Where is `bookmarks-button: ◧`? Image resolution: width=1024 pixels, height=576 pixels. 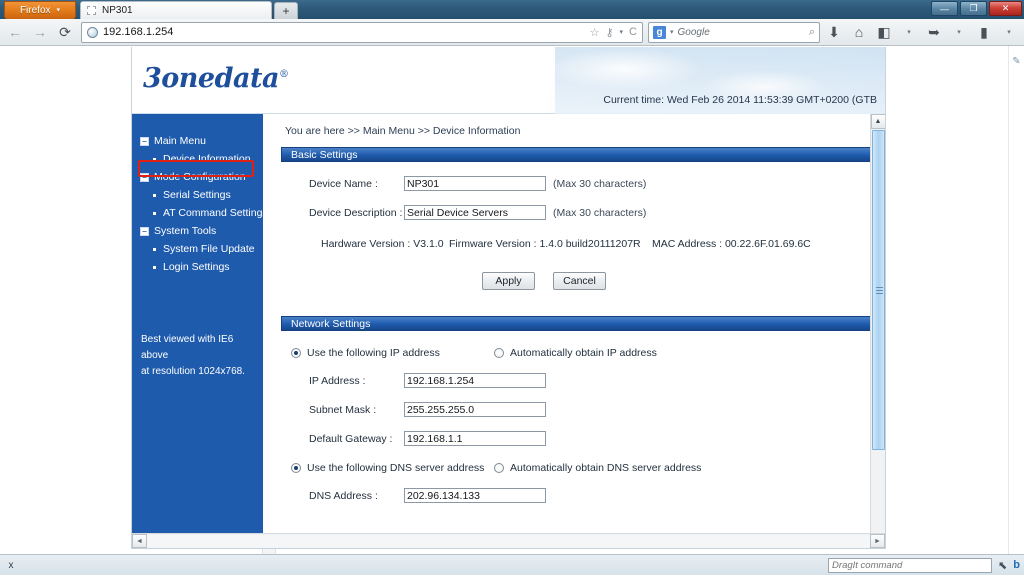
bookmarks-button: ◧ is located at coordinates (884, 32).